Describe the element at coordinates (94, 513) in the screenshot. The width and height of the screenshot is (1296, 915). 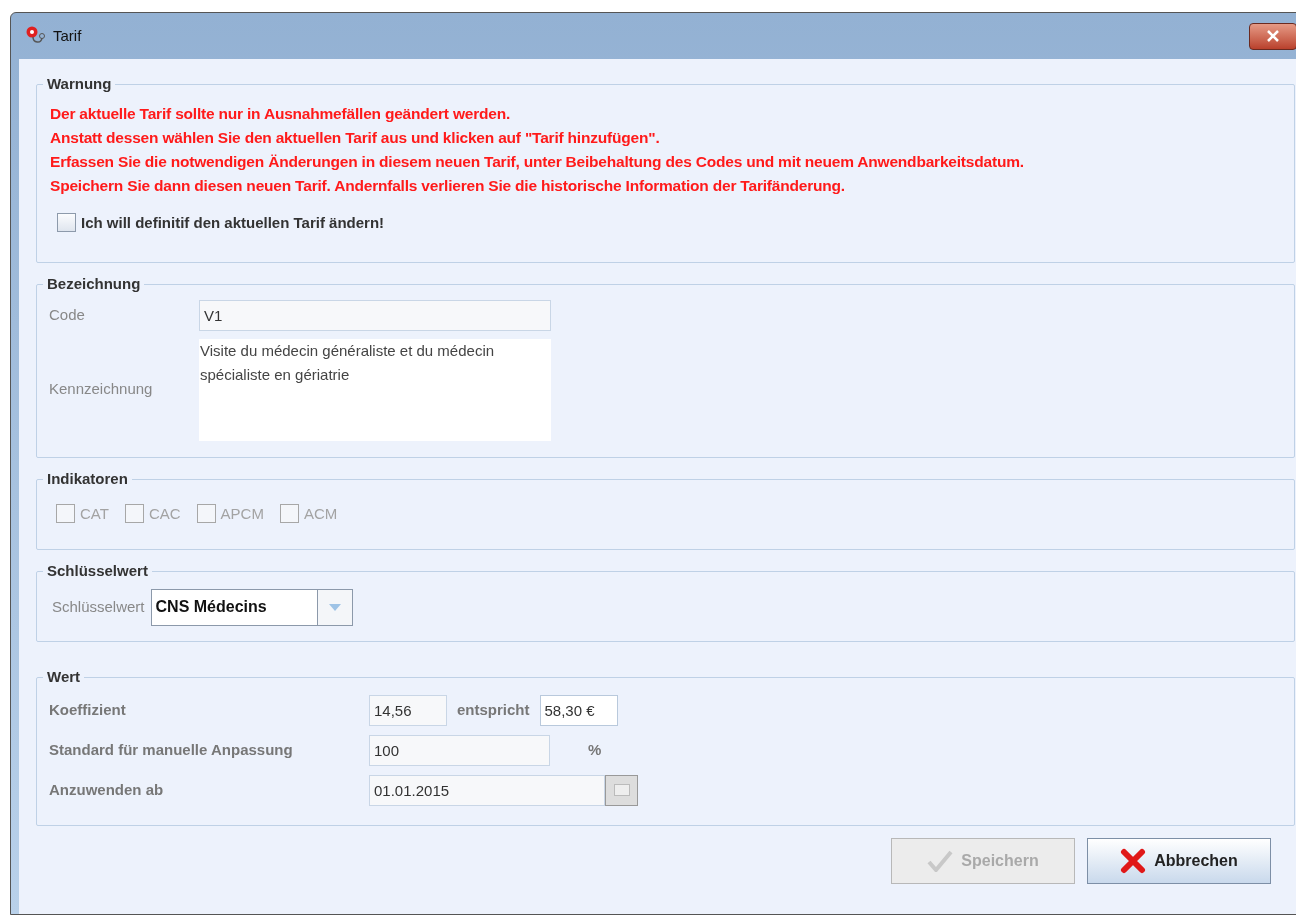
I see `checkbox-label: CAT` at that location.